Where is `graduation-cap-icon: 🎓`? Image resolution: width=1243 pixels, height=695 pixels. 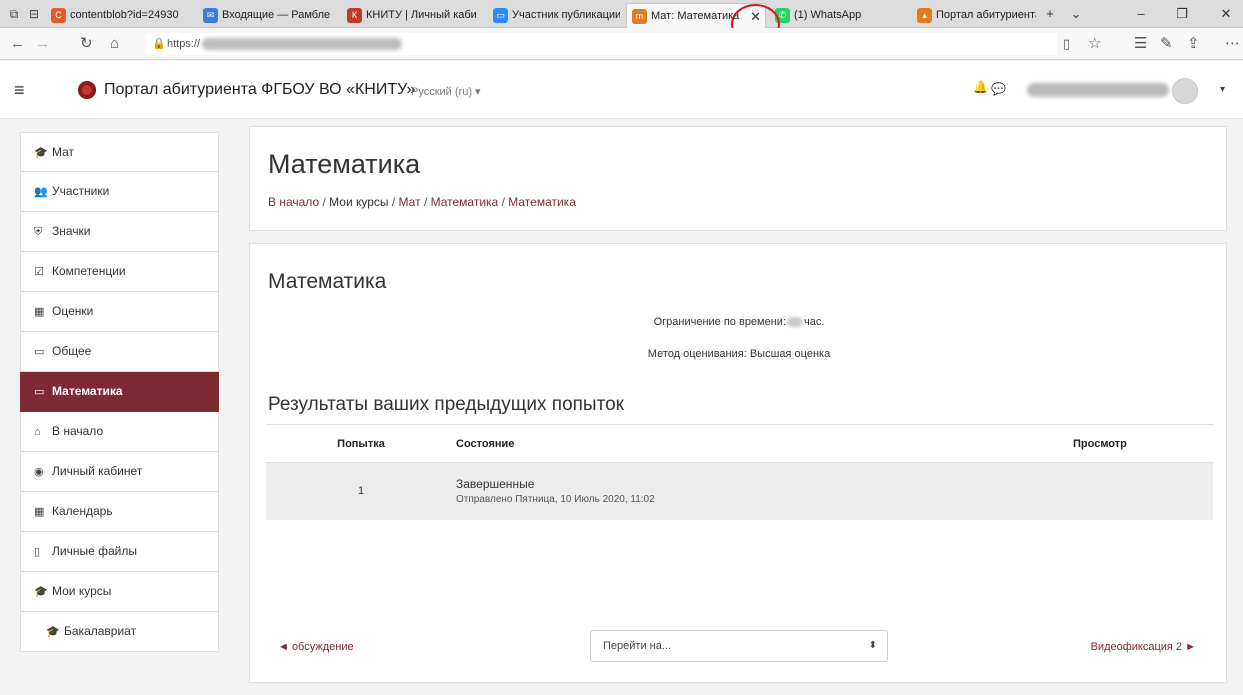 graduation-cap-icon: 🎓 is located at coordinates (41, 153).